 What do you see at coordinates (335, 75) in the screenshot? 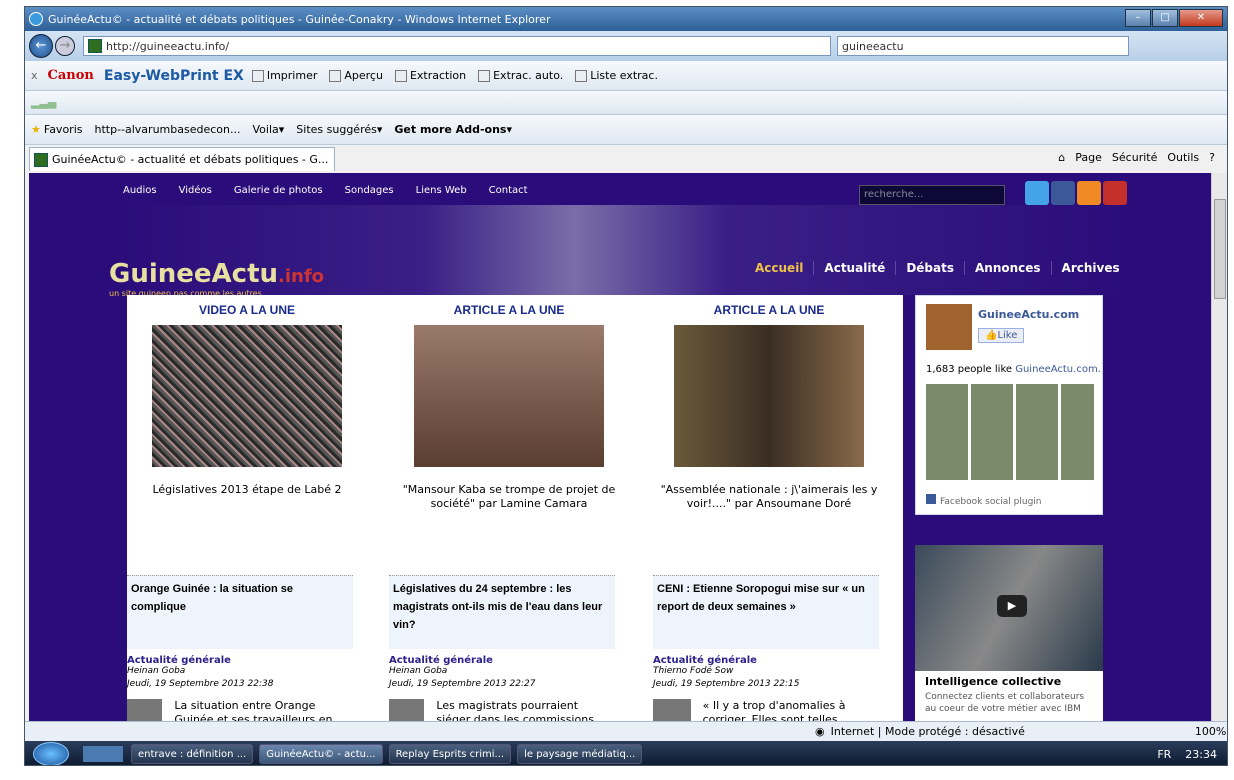
I see `preview-icon` at bounding box center [335, 75].